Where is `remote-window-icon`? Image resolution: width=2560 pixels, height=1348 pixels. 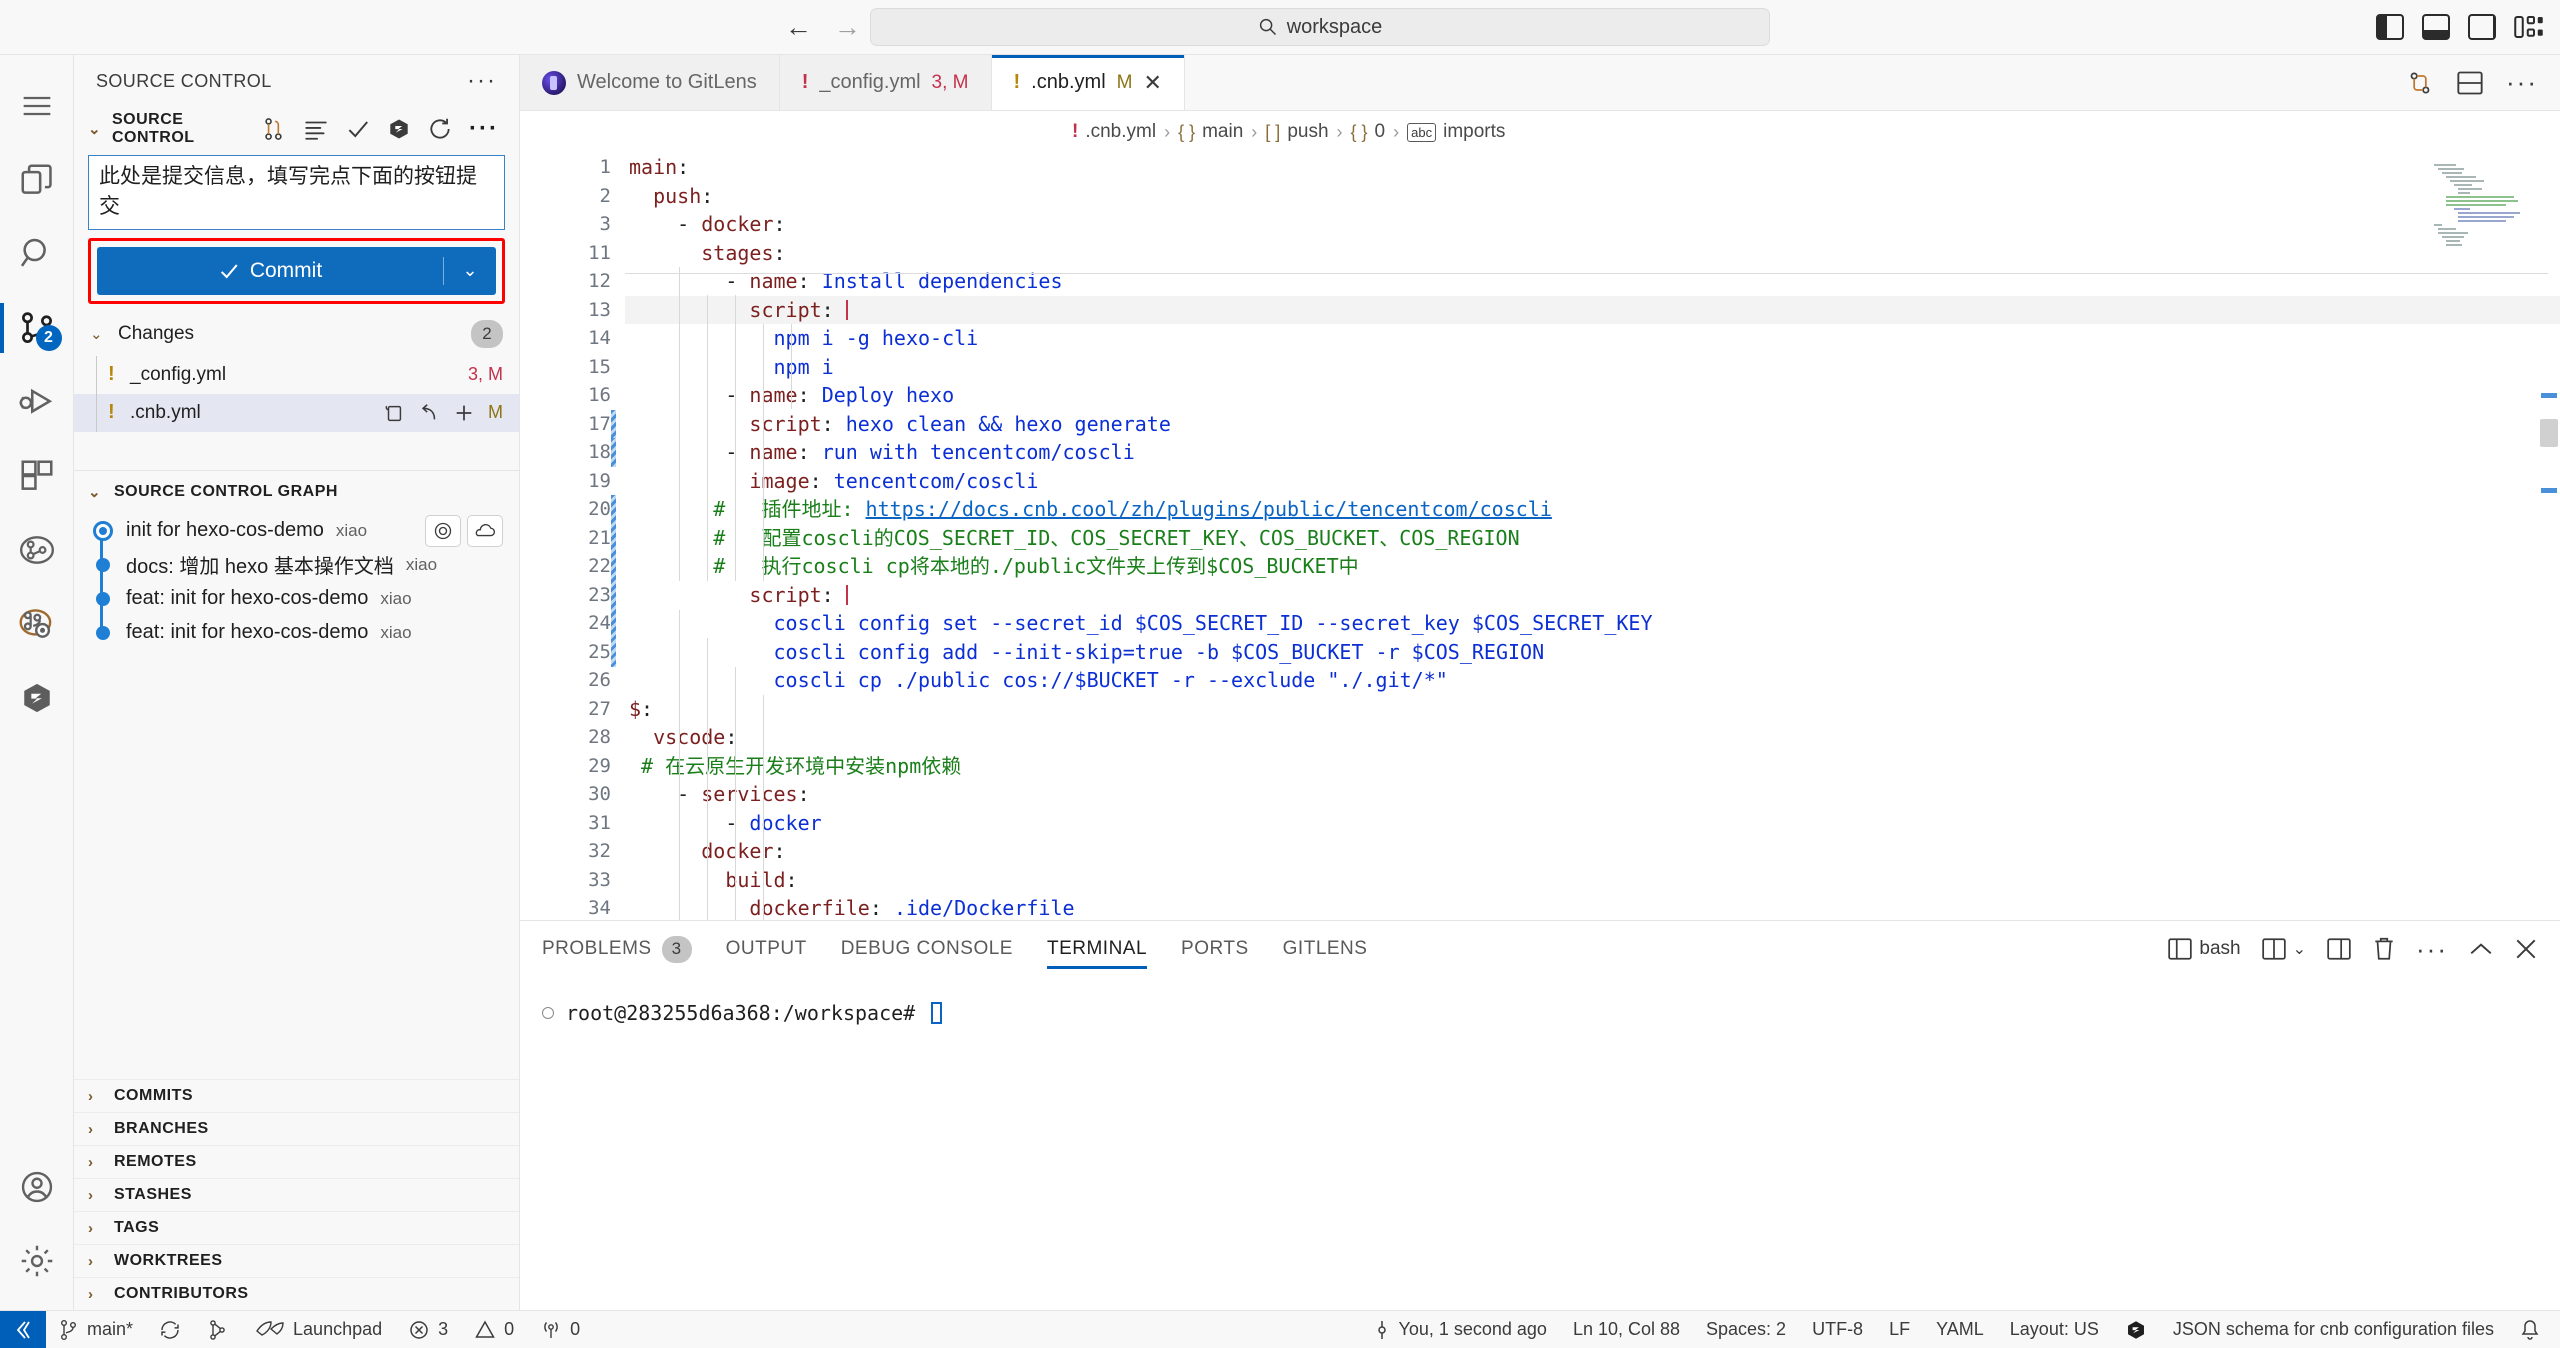
remote-window-icon is located at coordinates (23, 1329).